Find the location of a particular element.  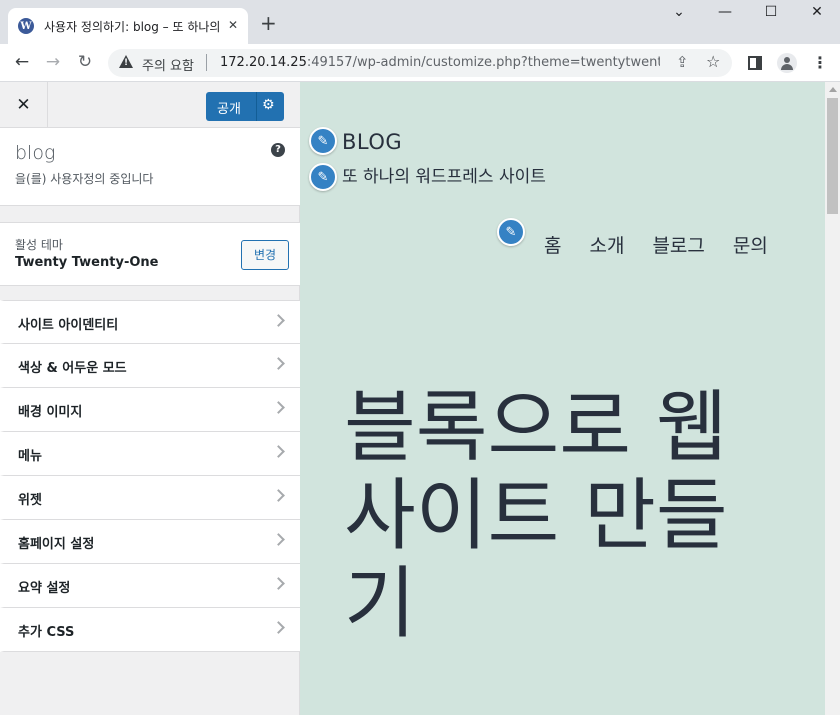

nav-link-contact: 문의 is located at coordinates (750, 244).